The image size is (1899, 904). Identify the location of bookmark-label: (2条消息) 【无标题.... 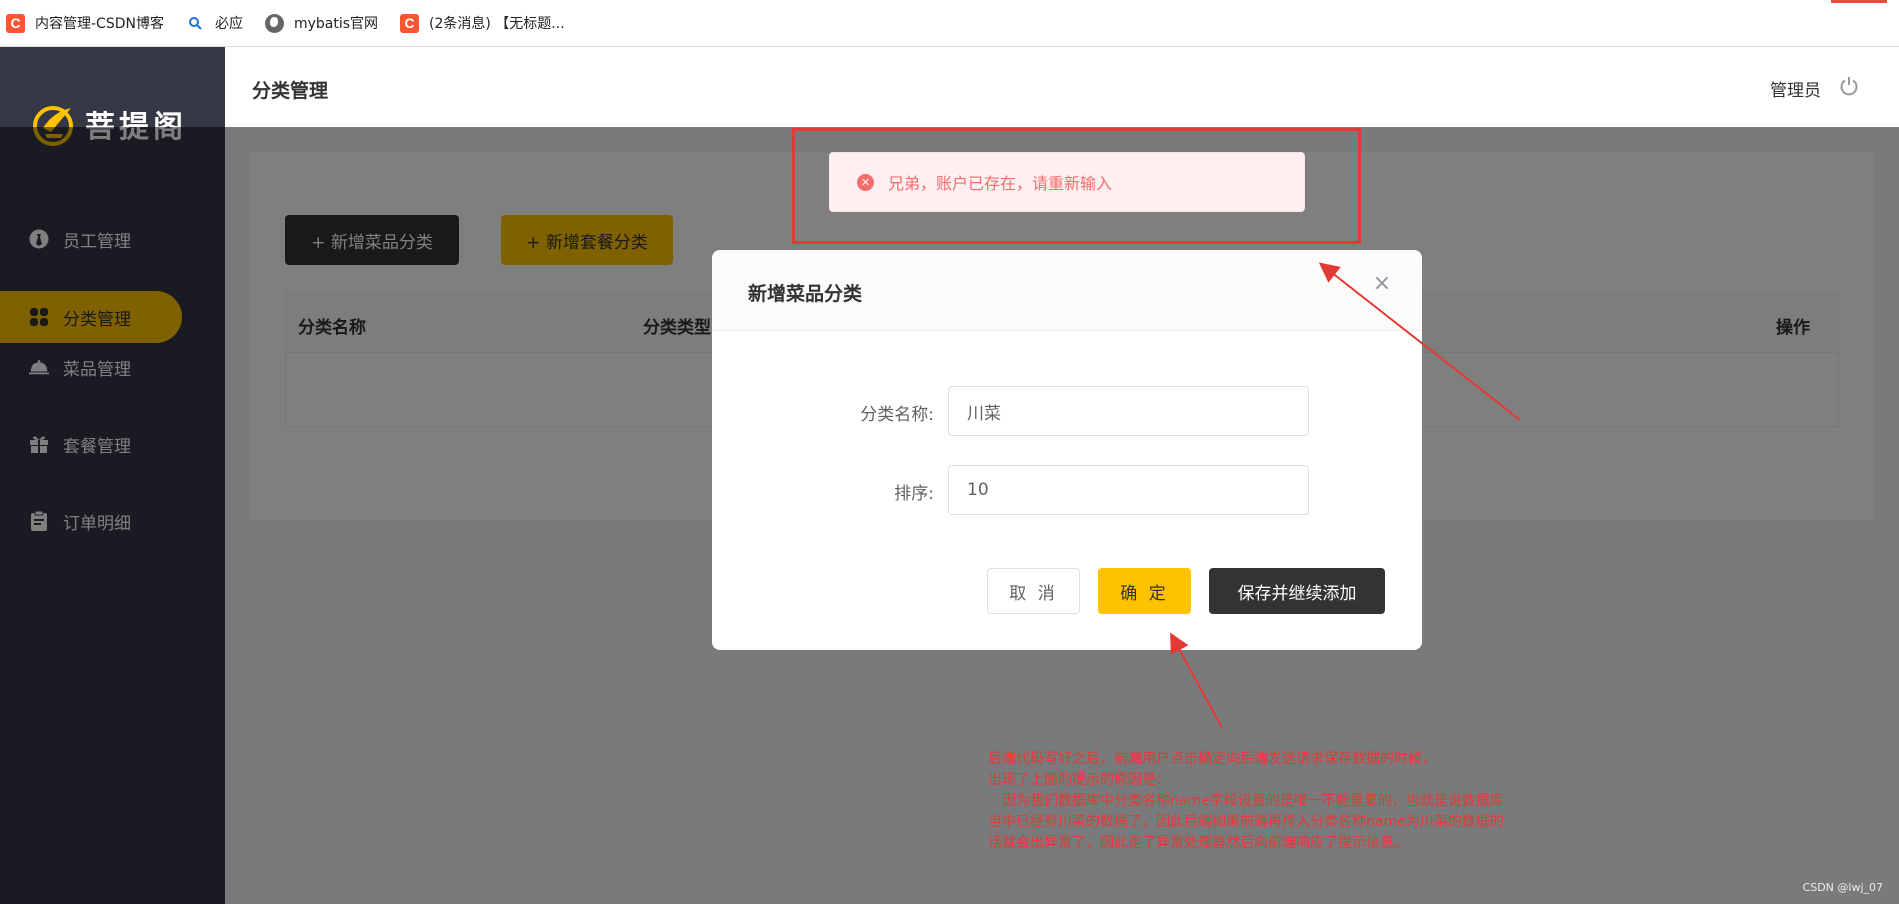
(497, 24).